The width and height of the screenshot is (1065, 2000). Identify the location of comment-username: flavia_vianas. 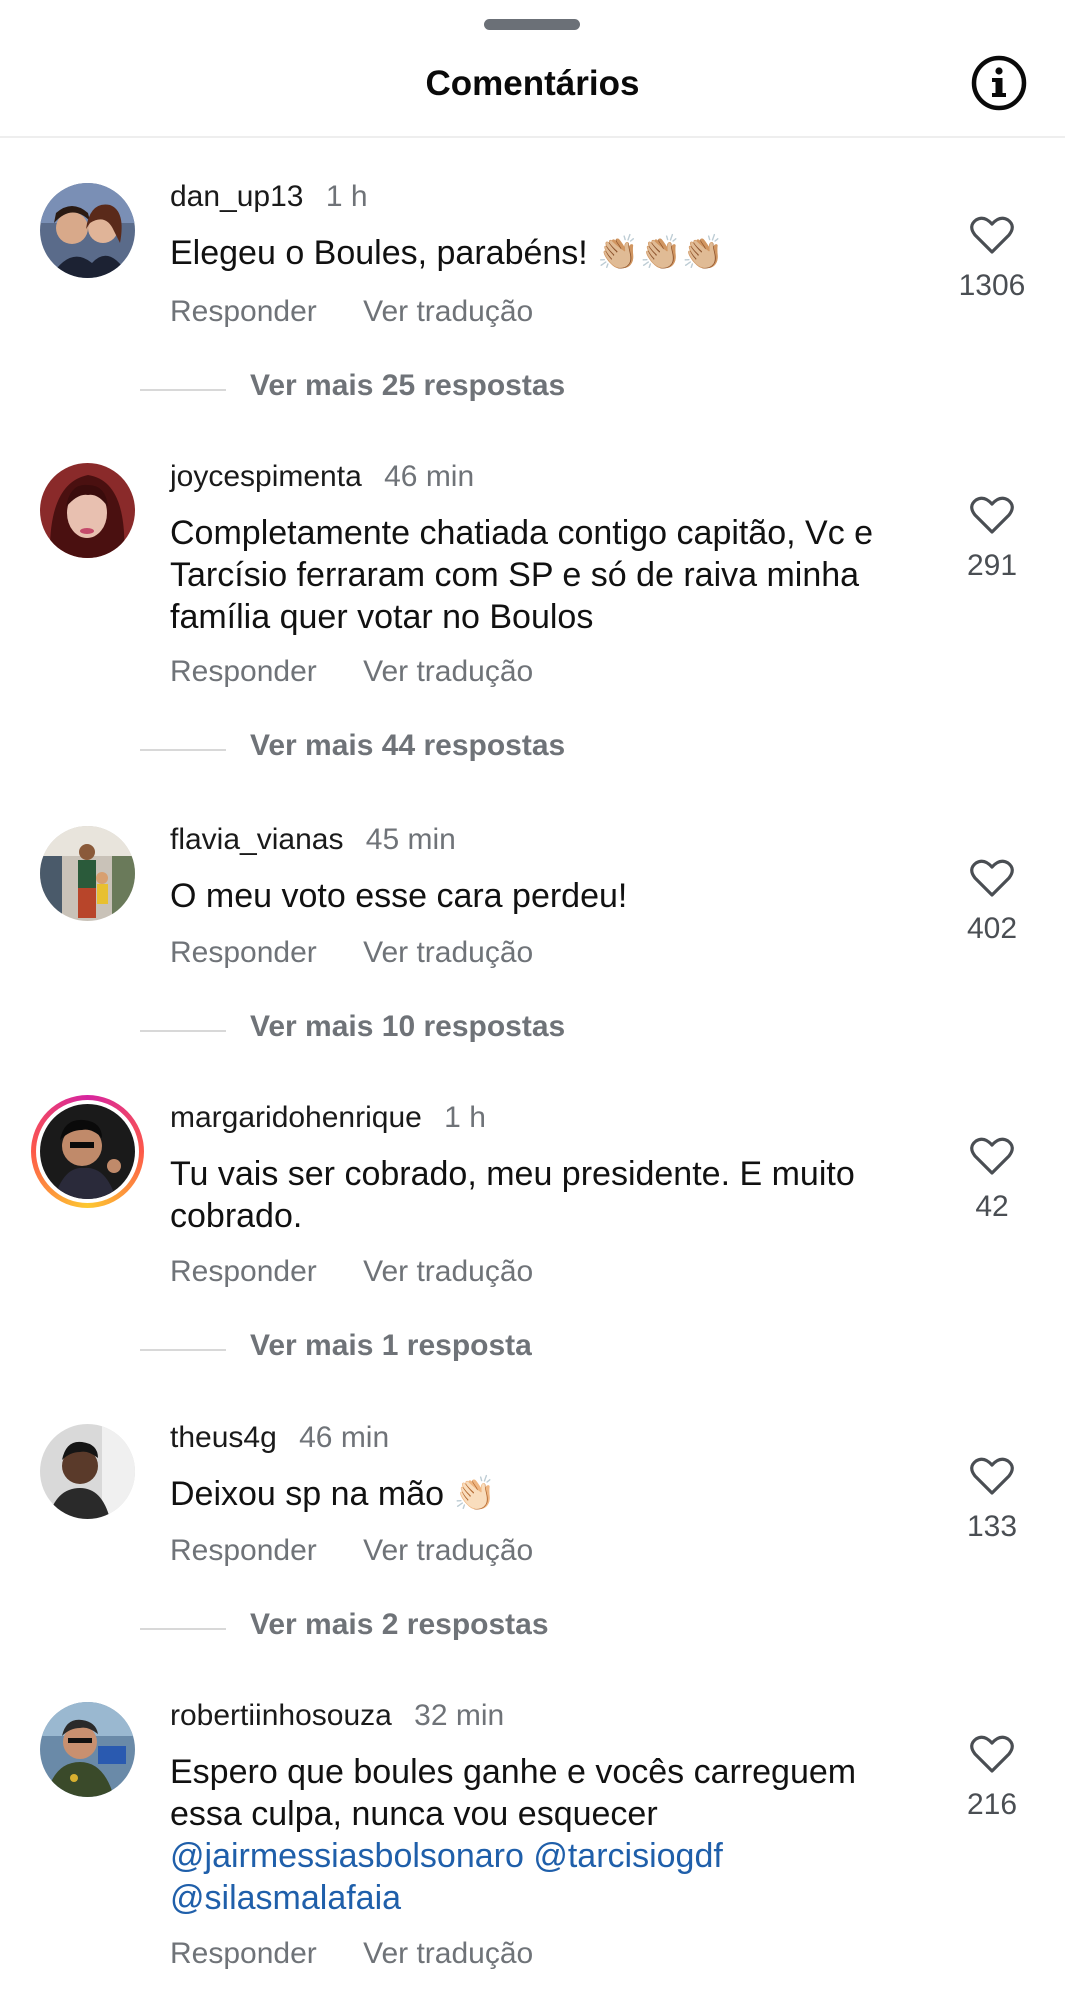
(256, 839).